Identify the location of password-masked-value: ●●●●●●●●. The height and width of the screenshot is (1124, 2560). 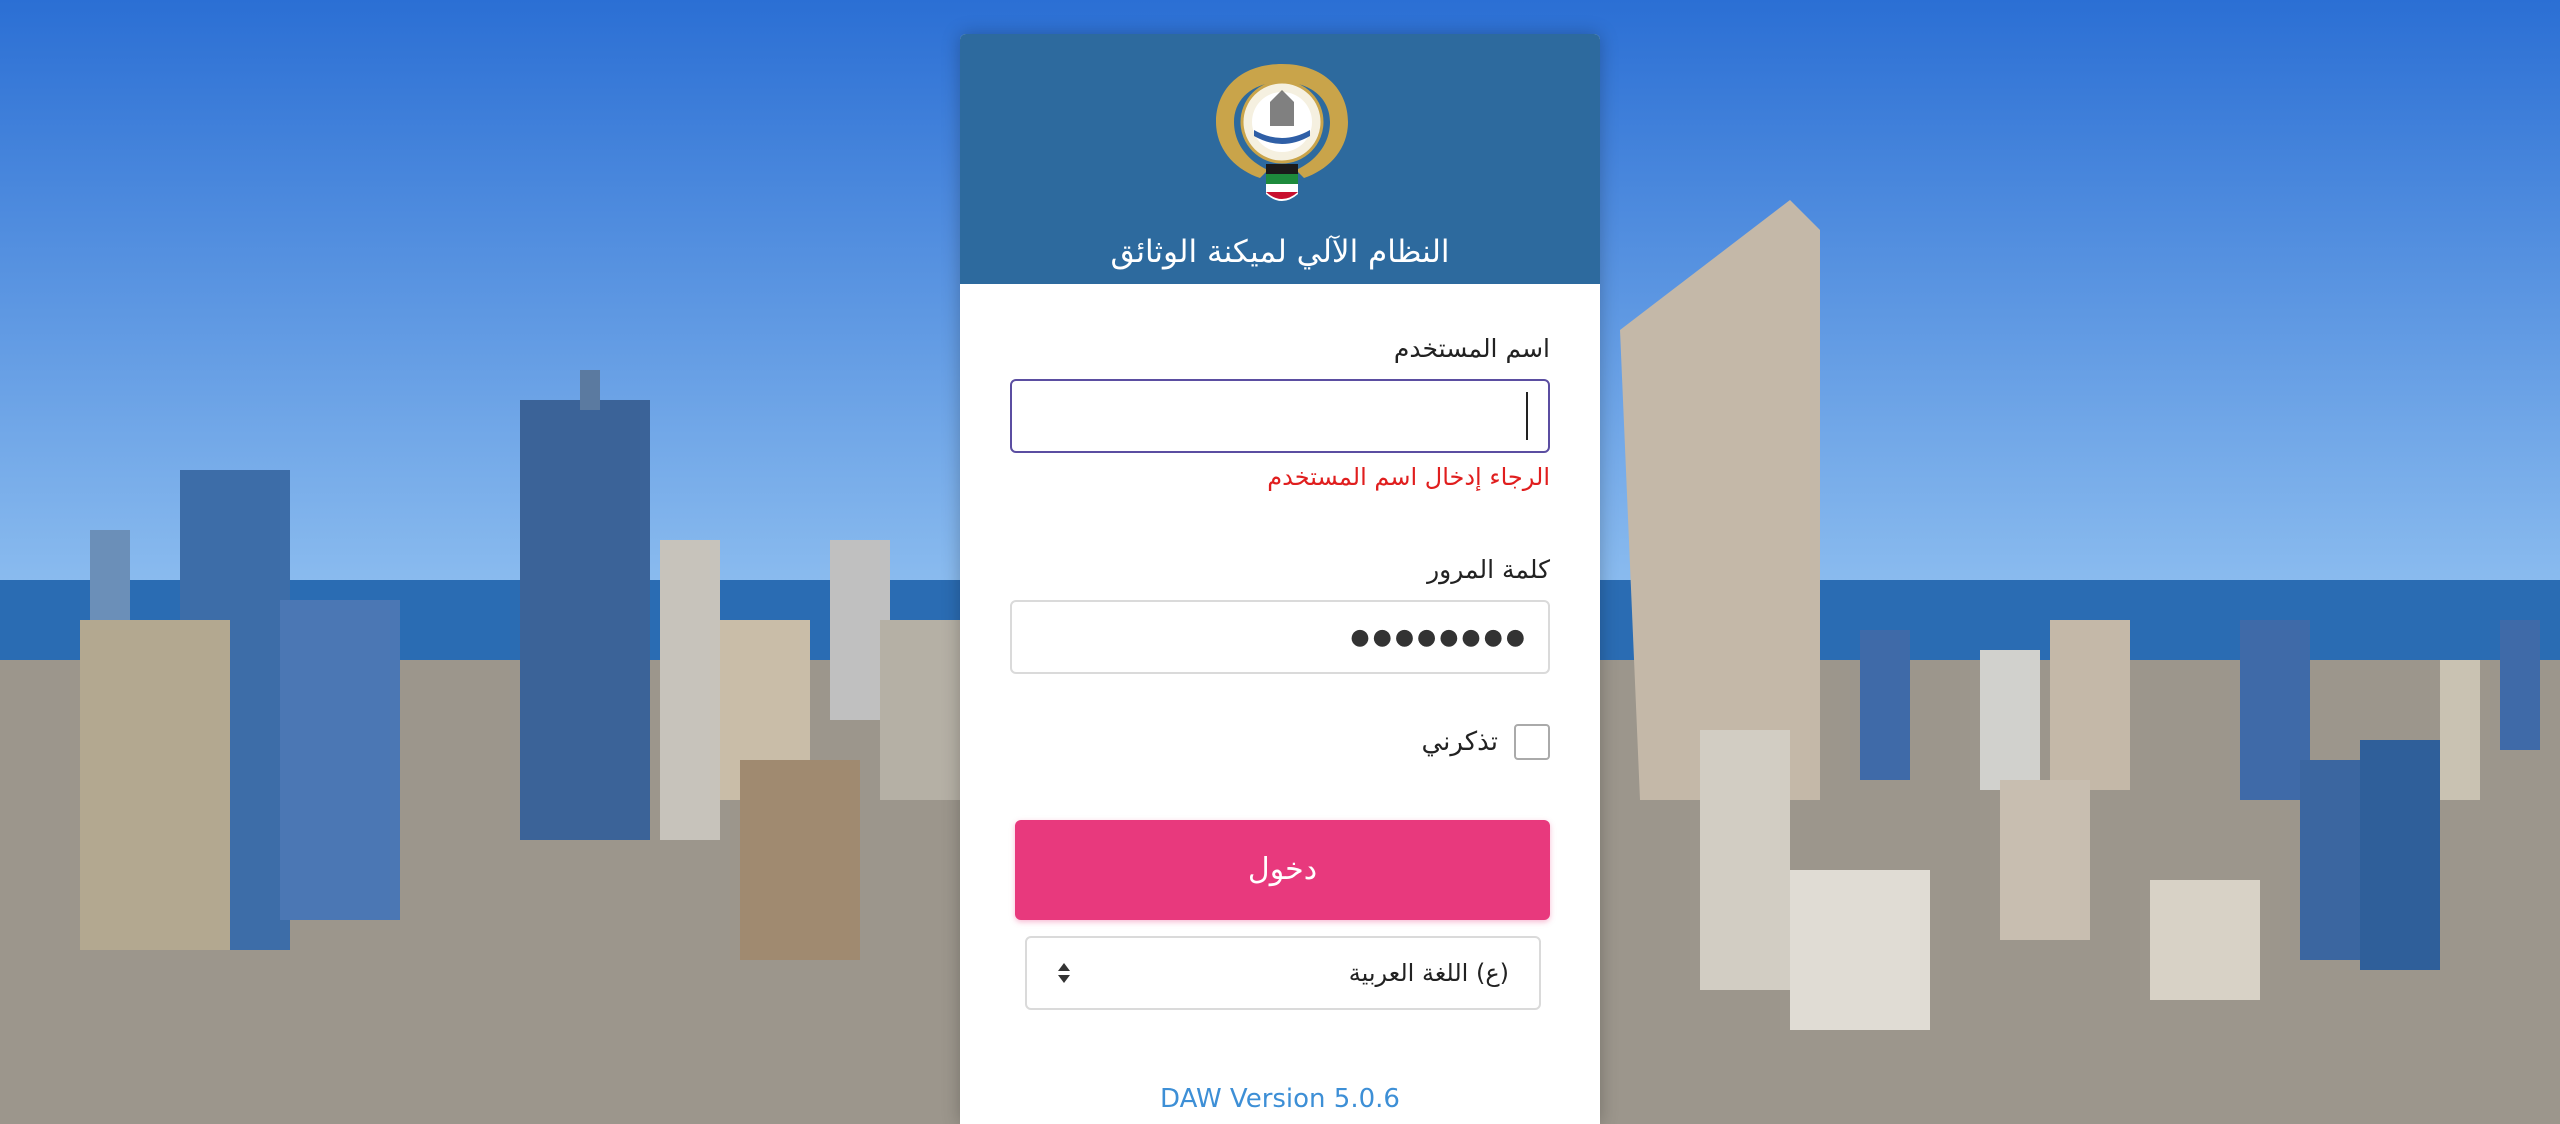
(1439, 637).